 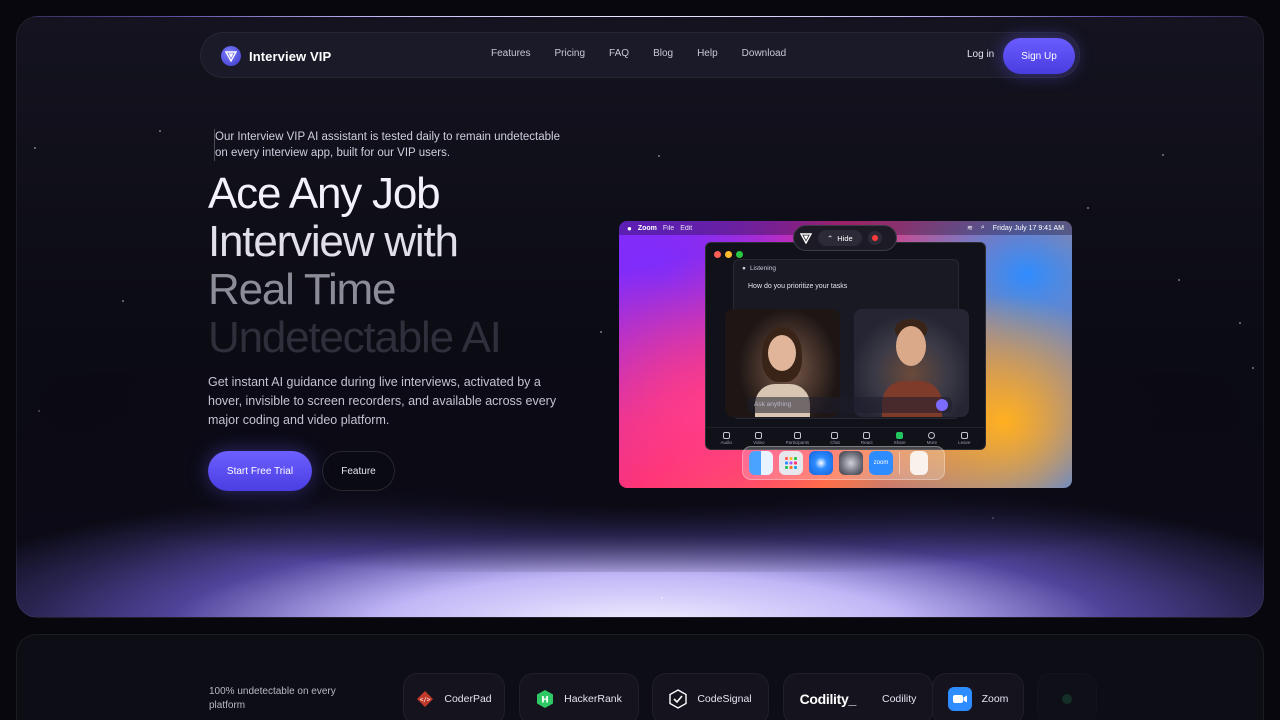 What do you see at coordinates (272, 698) in the screenshot?
I see `platforms-intro: 100% undetectable on every platform` at bounding box center [272, 698].